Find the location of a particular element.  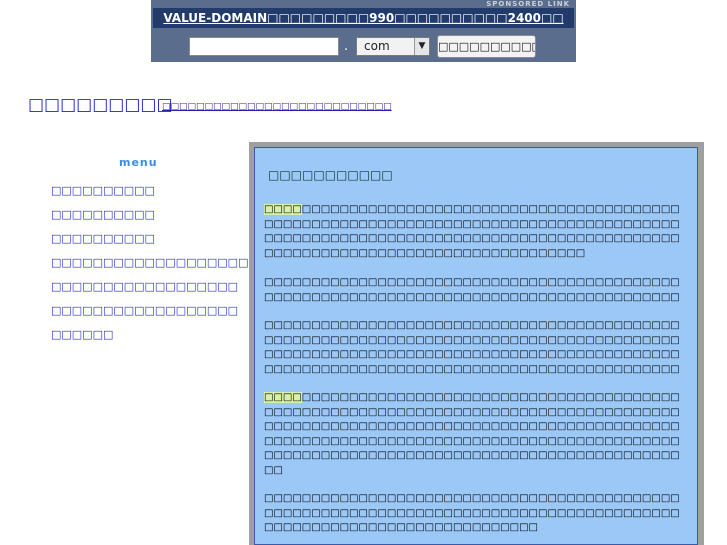

menu-item: □□□□□□□□□□□□□□□□□□□□ is located at coordinates (155, 268).